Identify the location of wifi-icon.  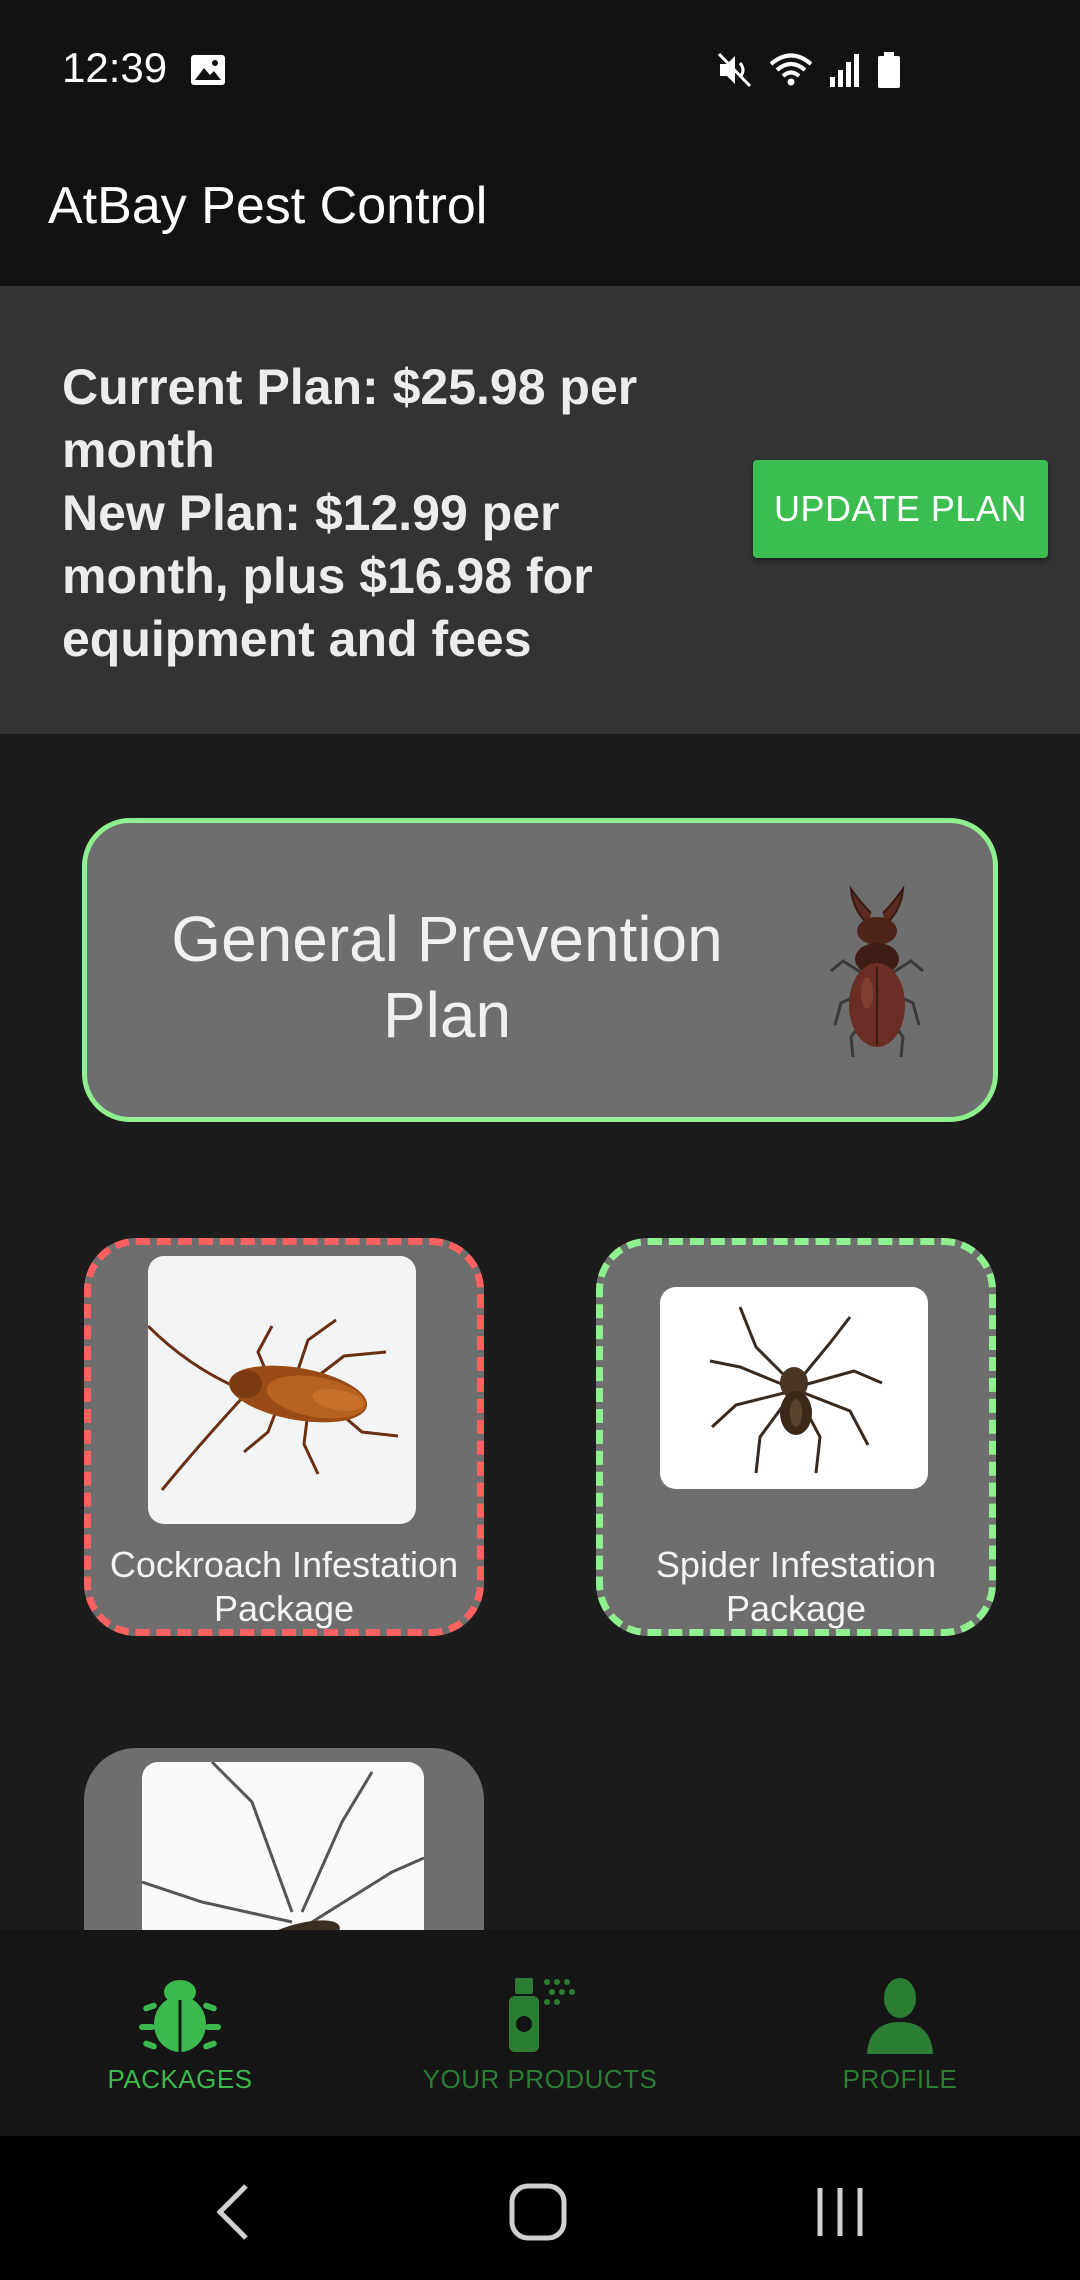
(791, 69).